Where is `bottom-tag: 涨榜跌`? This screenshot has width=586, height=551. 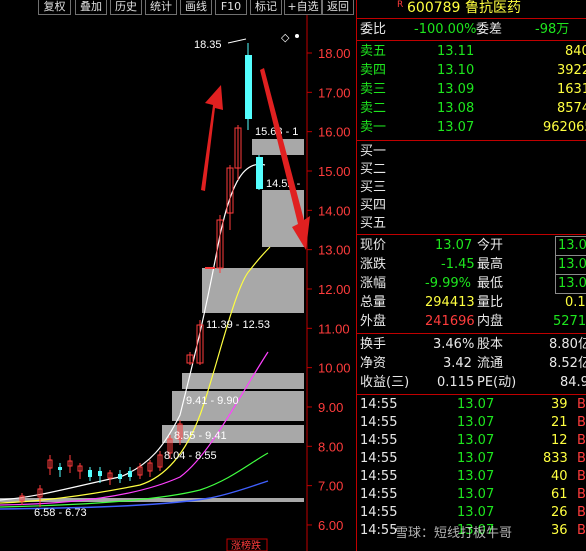
bottom-tag: 涨榜跌 is located at coordinates (246, 545).